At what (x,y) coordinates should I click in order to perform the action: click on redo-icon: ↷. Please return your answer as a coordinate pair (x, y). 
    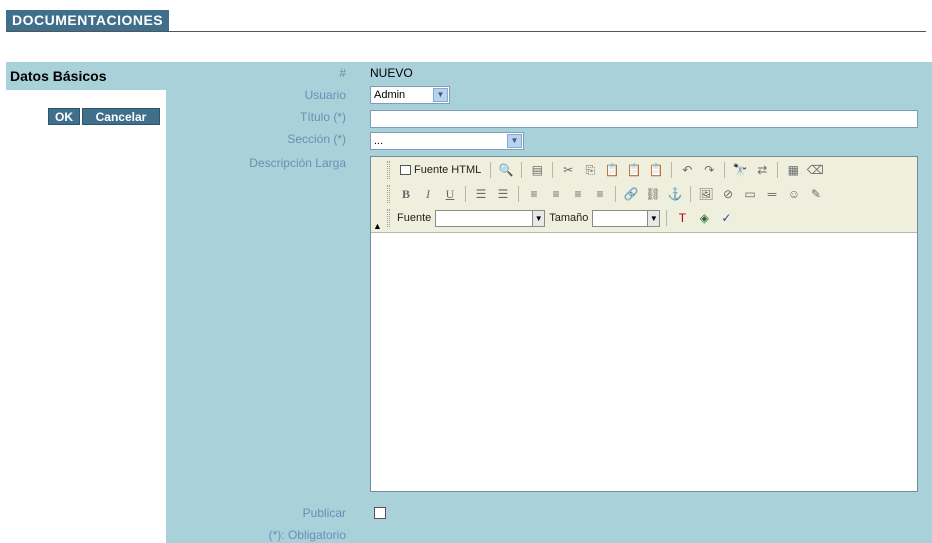
    Looking at the image, I should click on (709, 170).